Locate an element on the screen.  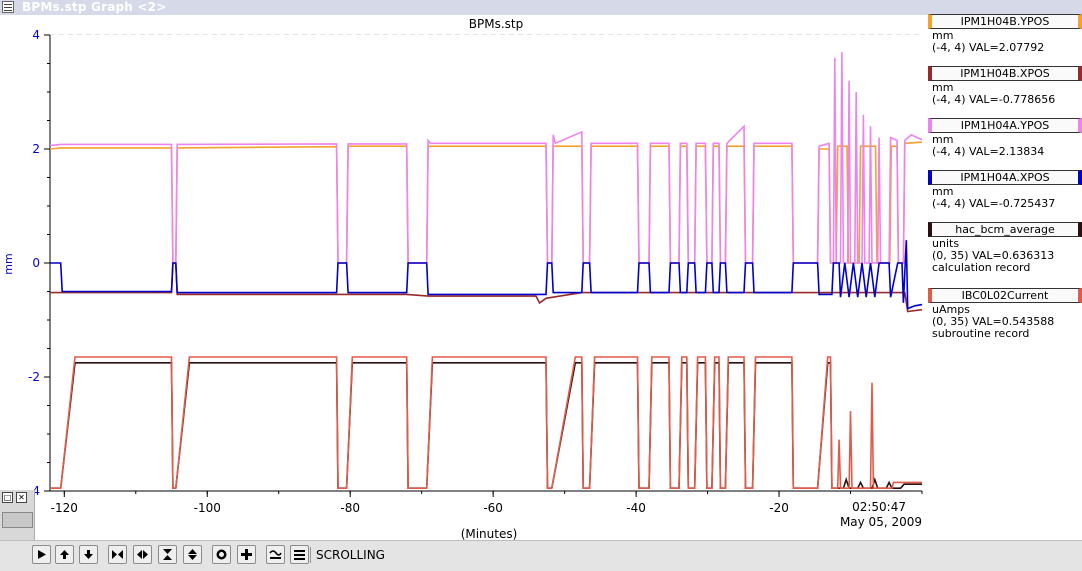
legend-item: IPM1H04B.XPOS mm (-4, 4) VAL=-0.778656 is located at coordinates (1003, 92).